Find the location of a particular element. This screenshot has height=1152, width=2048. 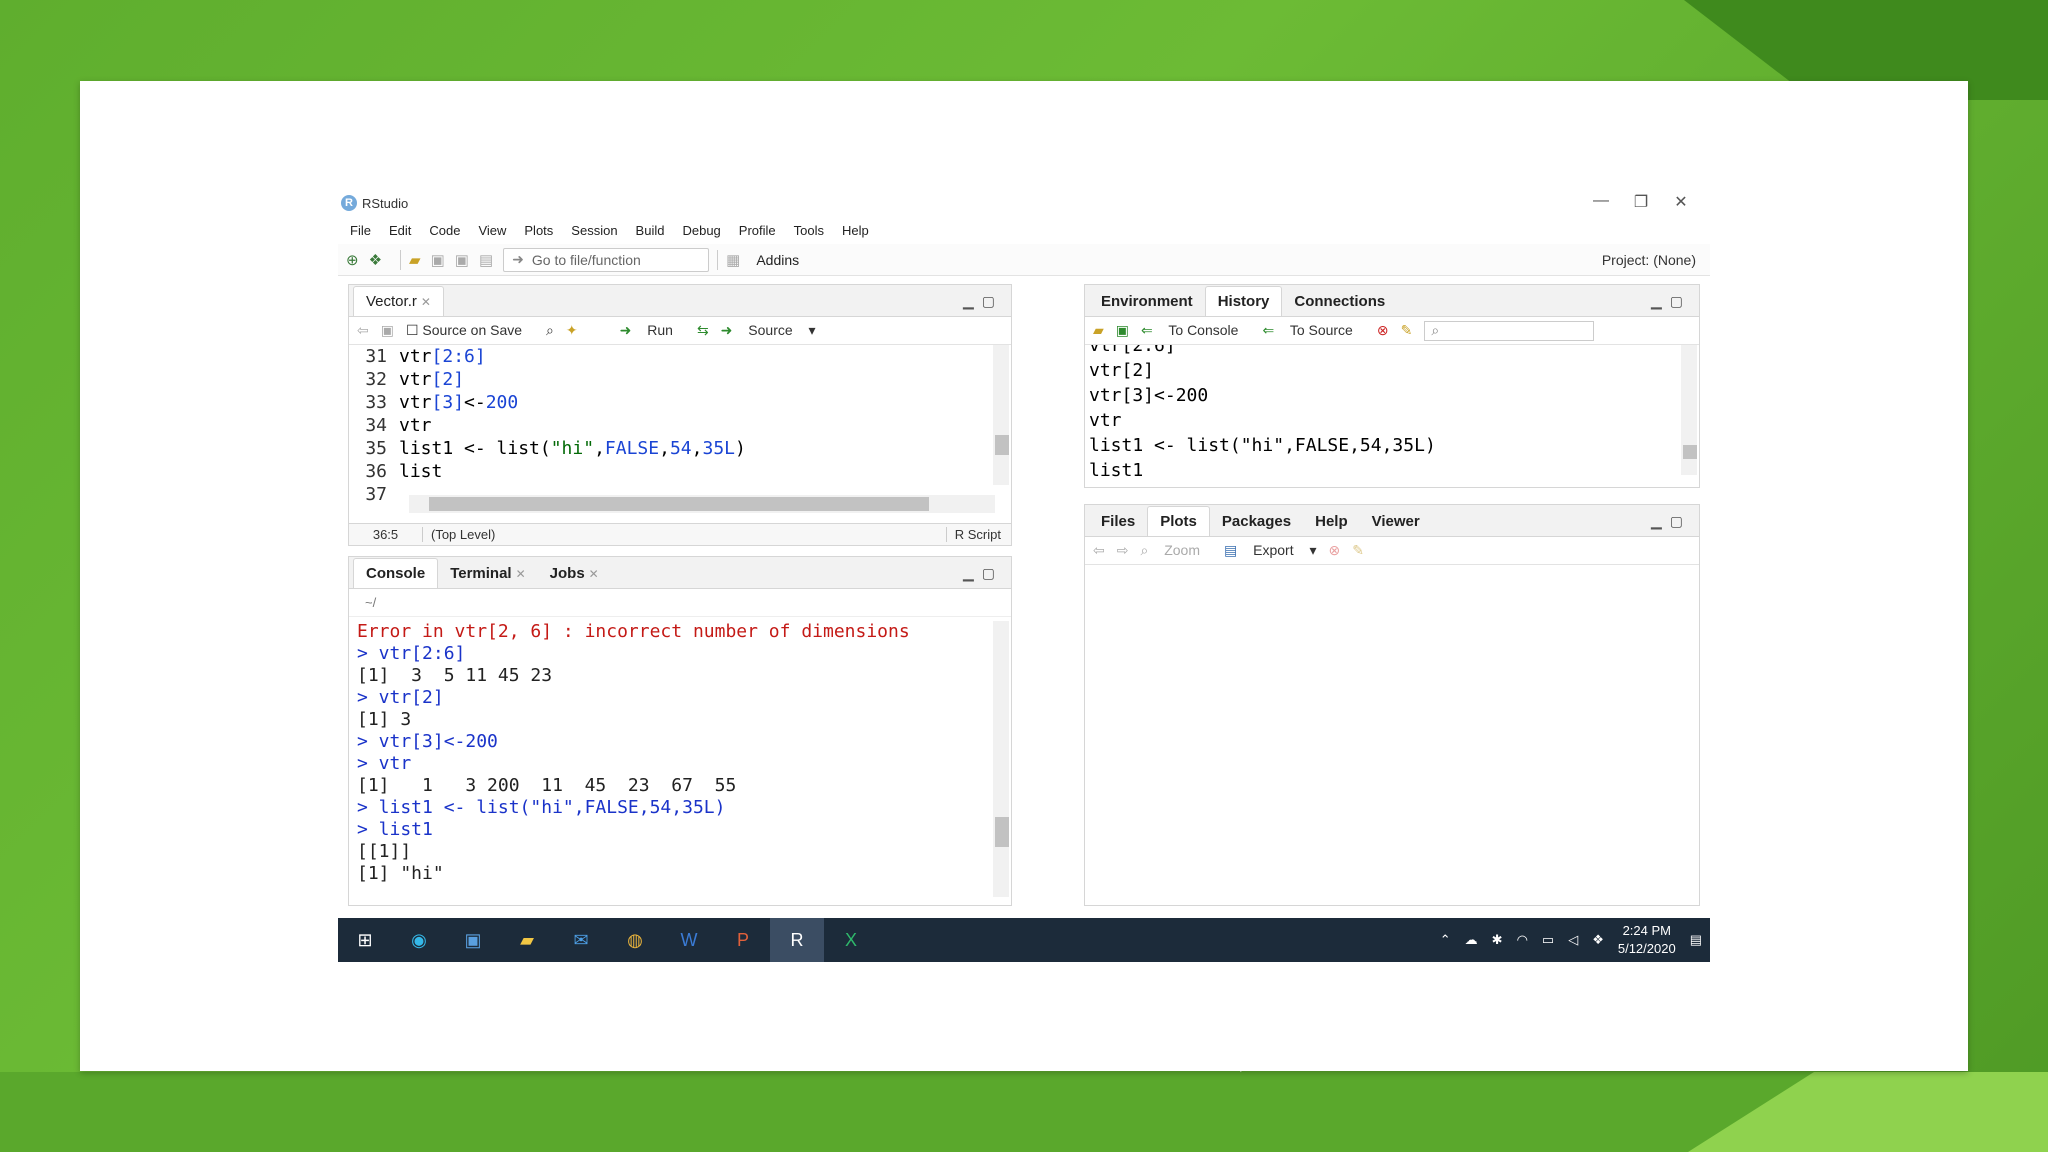

volume-icon: ◁ is located at coordinates (1573, 940).